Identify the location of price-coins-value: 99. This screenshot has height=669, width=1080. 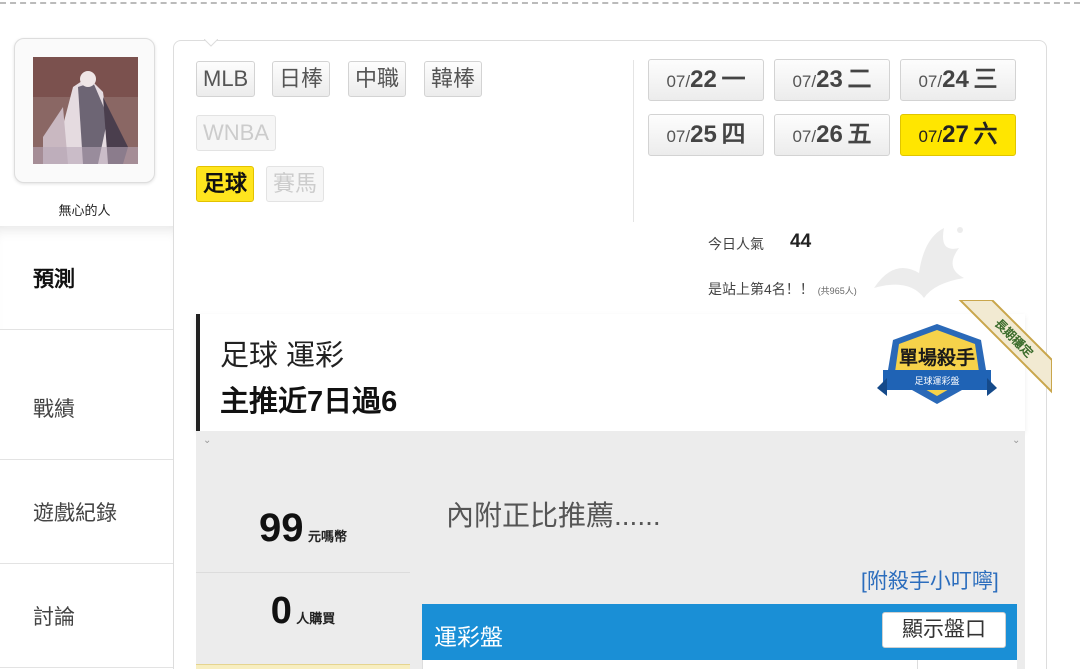
(281, 528).